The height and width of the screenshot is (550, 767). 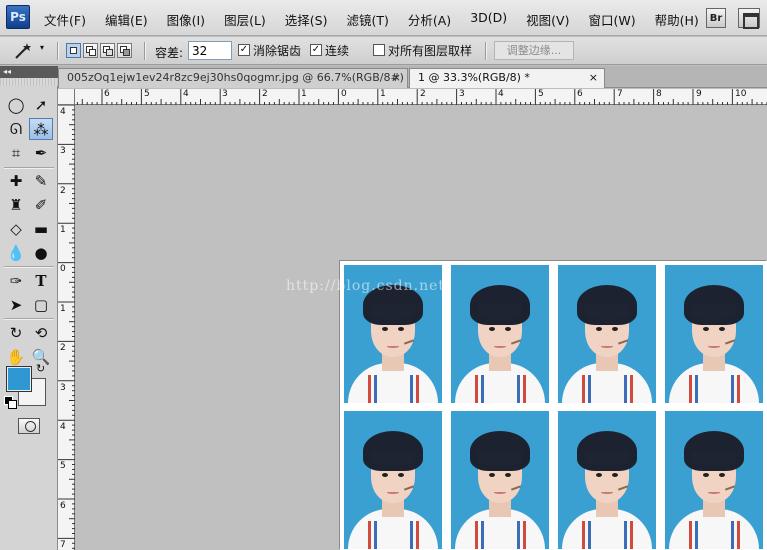 What do you see at coordinates (379, 50) in the screenshot?
I see `sample-all-layers-checkbox` at bounding box center [379, 50].